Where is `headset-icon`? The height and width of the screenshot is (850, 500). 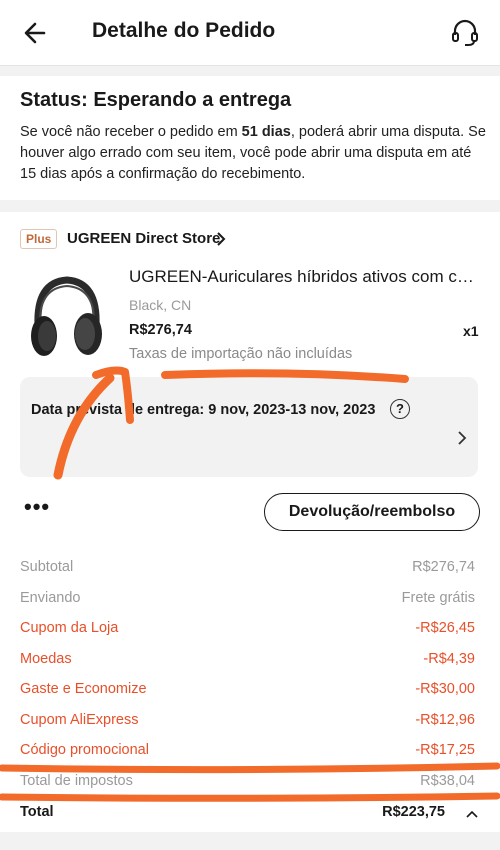
headset-icon is located at coordinates (465, 33).